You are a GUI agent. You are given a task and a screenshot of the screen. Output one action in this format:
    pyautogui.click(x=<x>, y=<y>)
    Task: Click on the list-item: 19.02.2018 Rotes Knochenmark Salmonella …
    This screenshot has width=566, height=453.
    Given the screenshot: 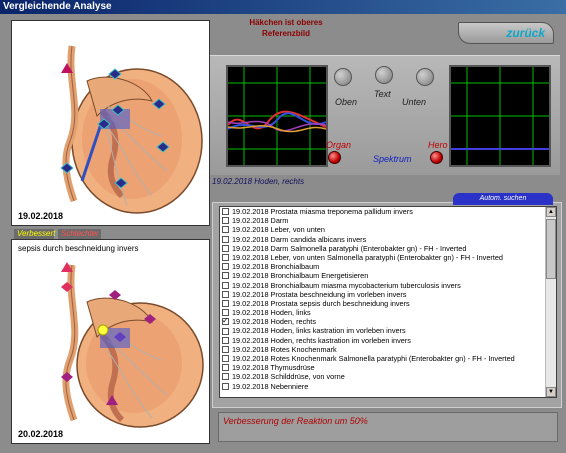 What is the action you would take?
    pyautogui.click(x=383, y=358)
    